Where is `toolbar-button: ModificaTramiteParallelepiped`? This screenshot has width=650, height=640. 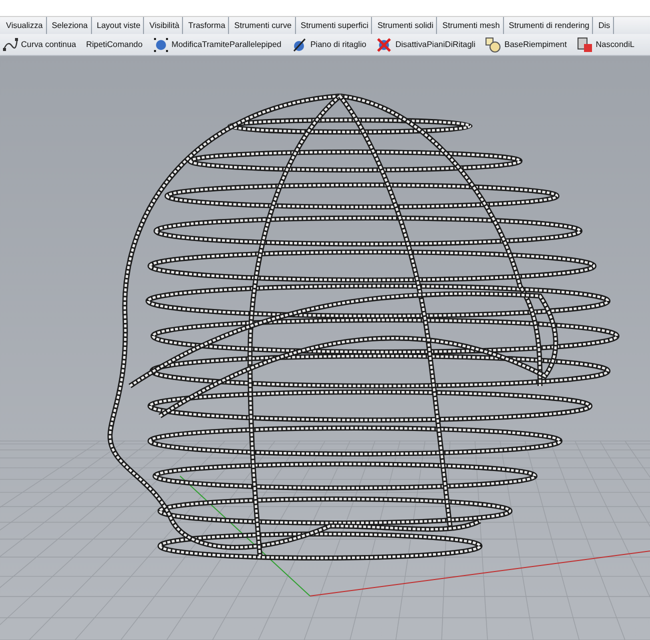 toolbar-button: ModificaTramiteParallelepiped is located at coordinates (217, 44).